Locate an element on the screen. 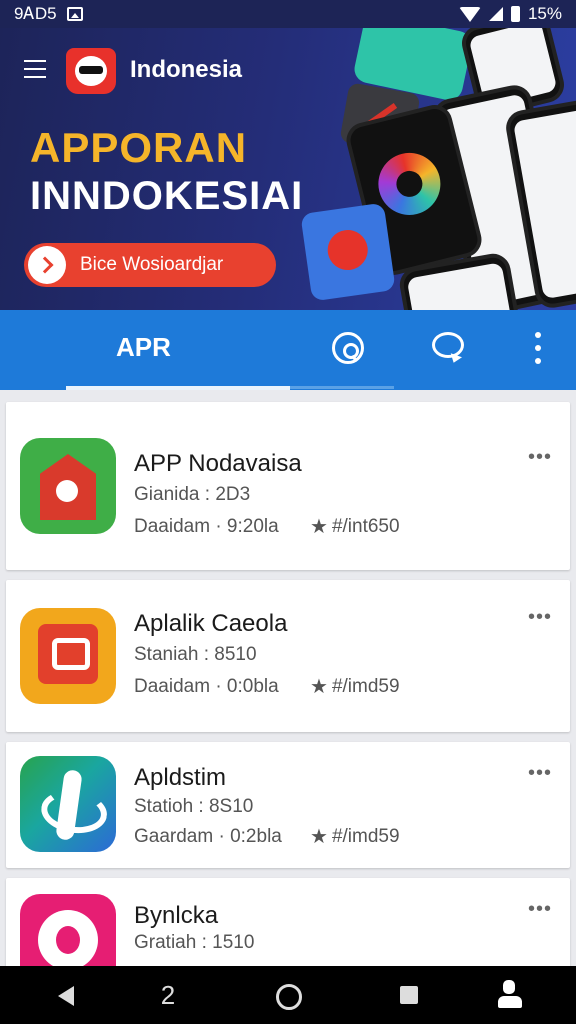  banner-cta-label: Bice Wosioardjar is located at coordinates (152, 264).